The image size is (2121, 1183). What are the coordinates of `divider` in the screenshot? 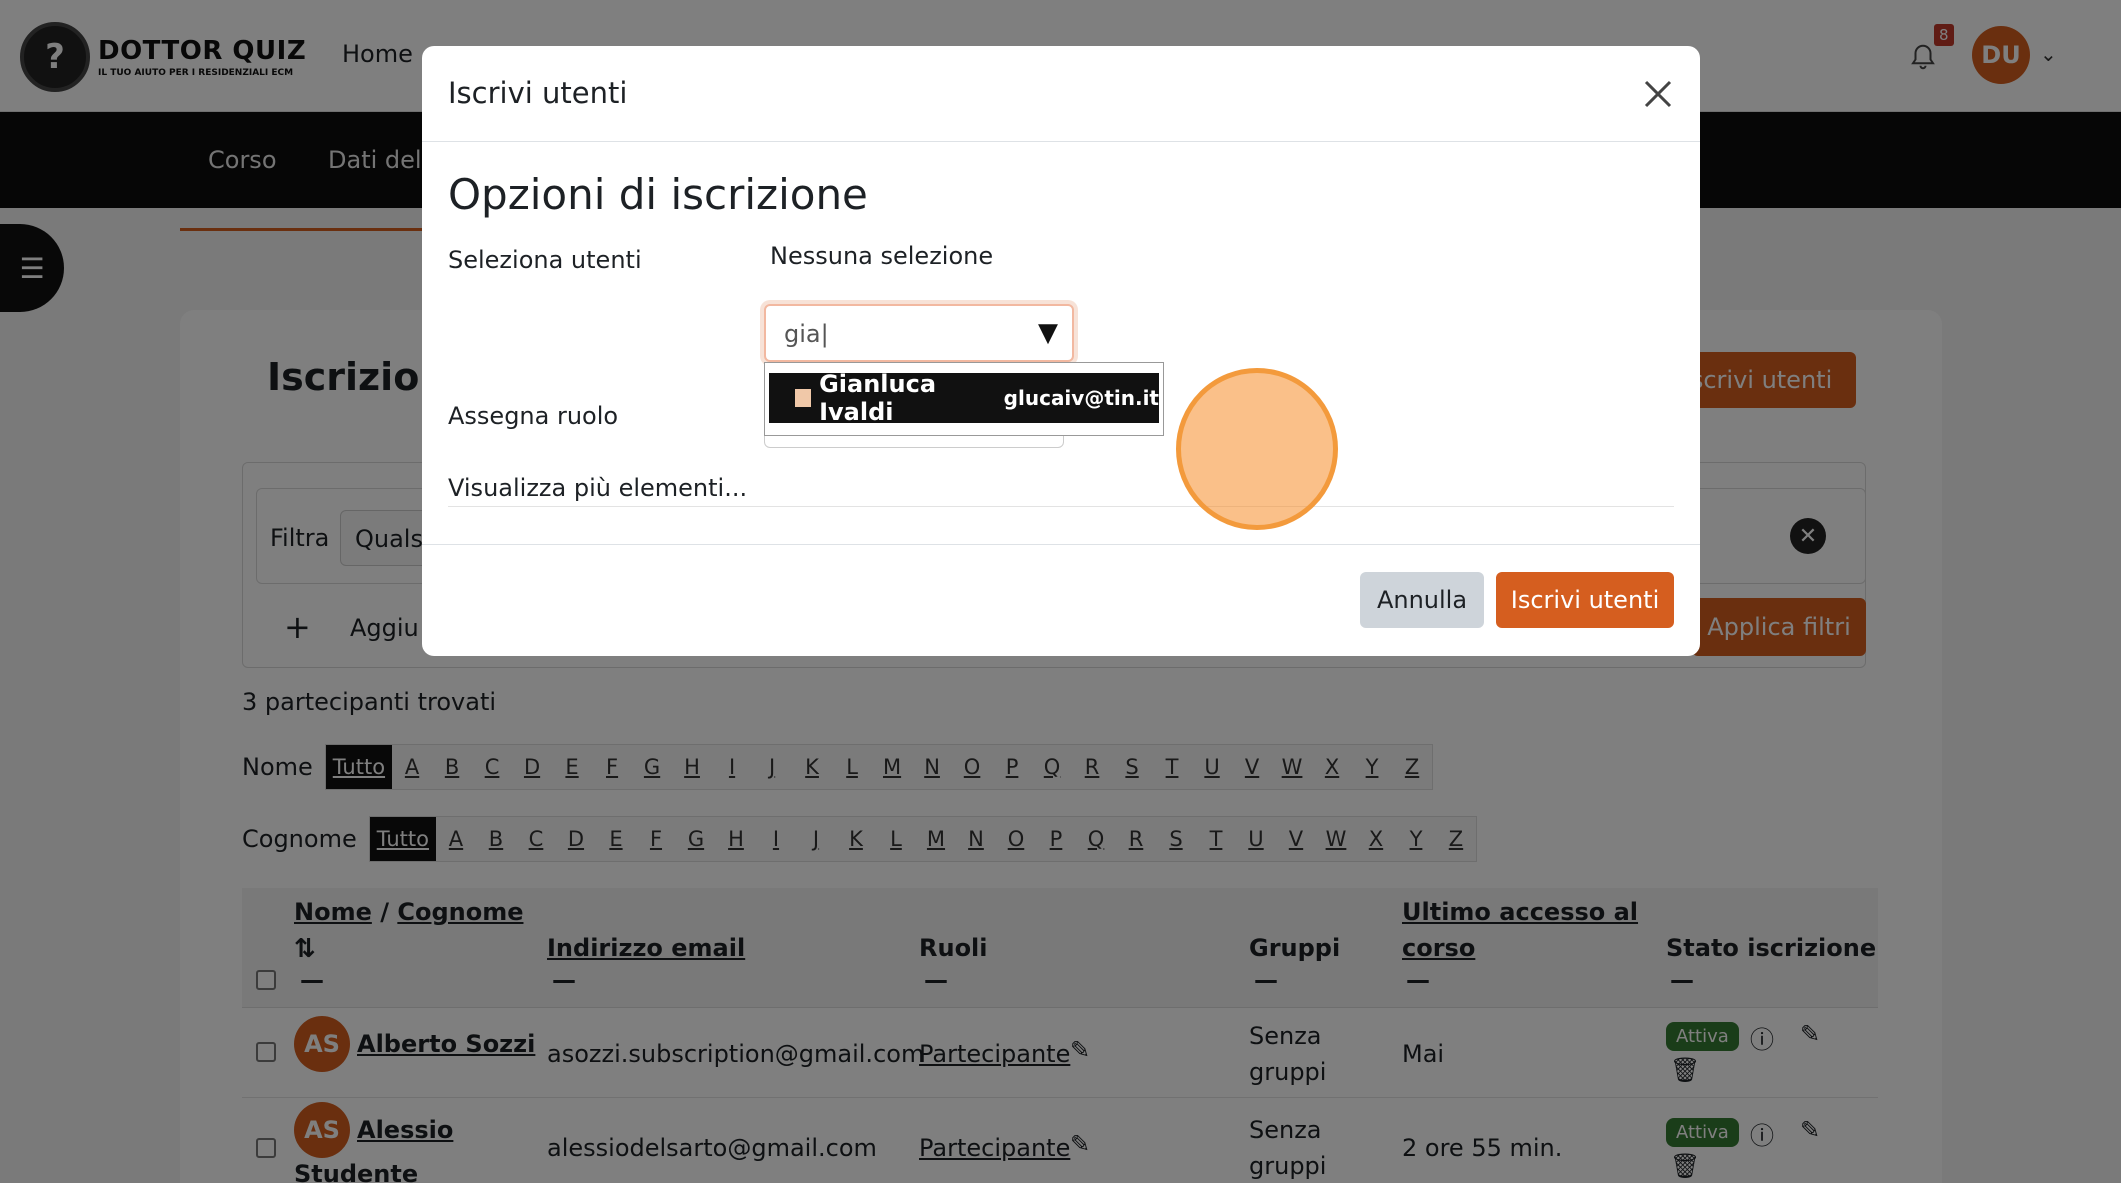 It's located at (1061, 506).